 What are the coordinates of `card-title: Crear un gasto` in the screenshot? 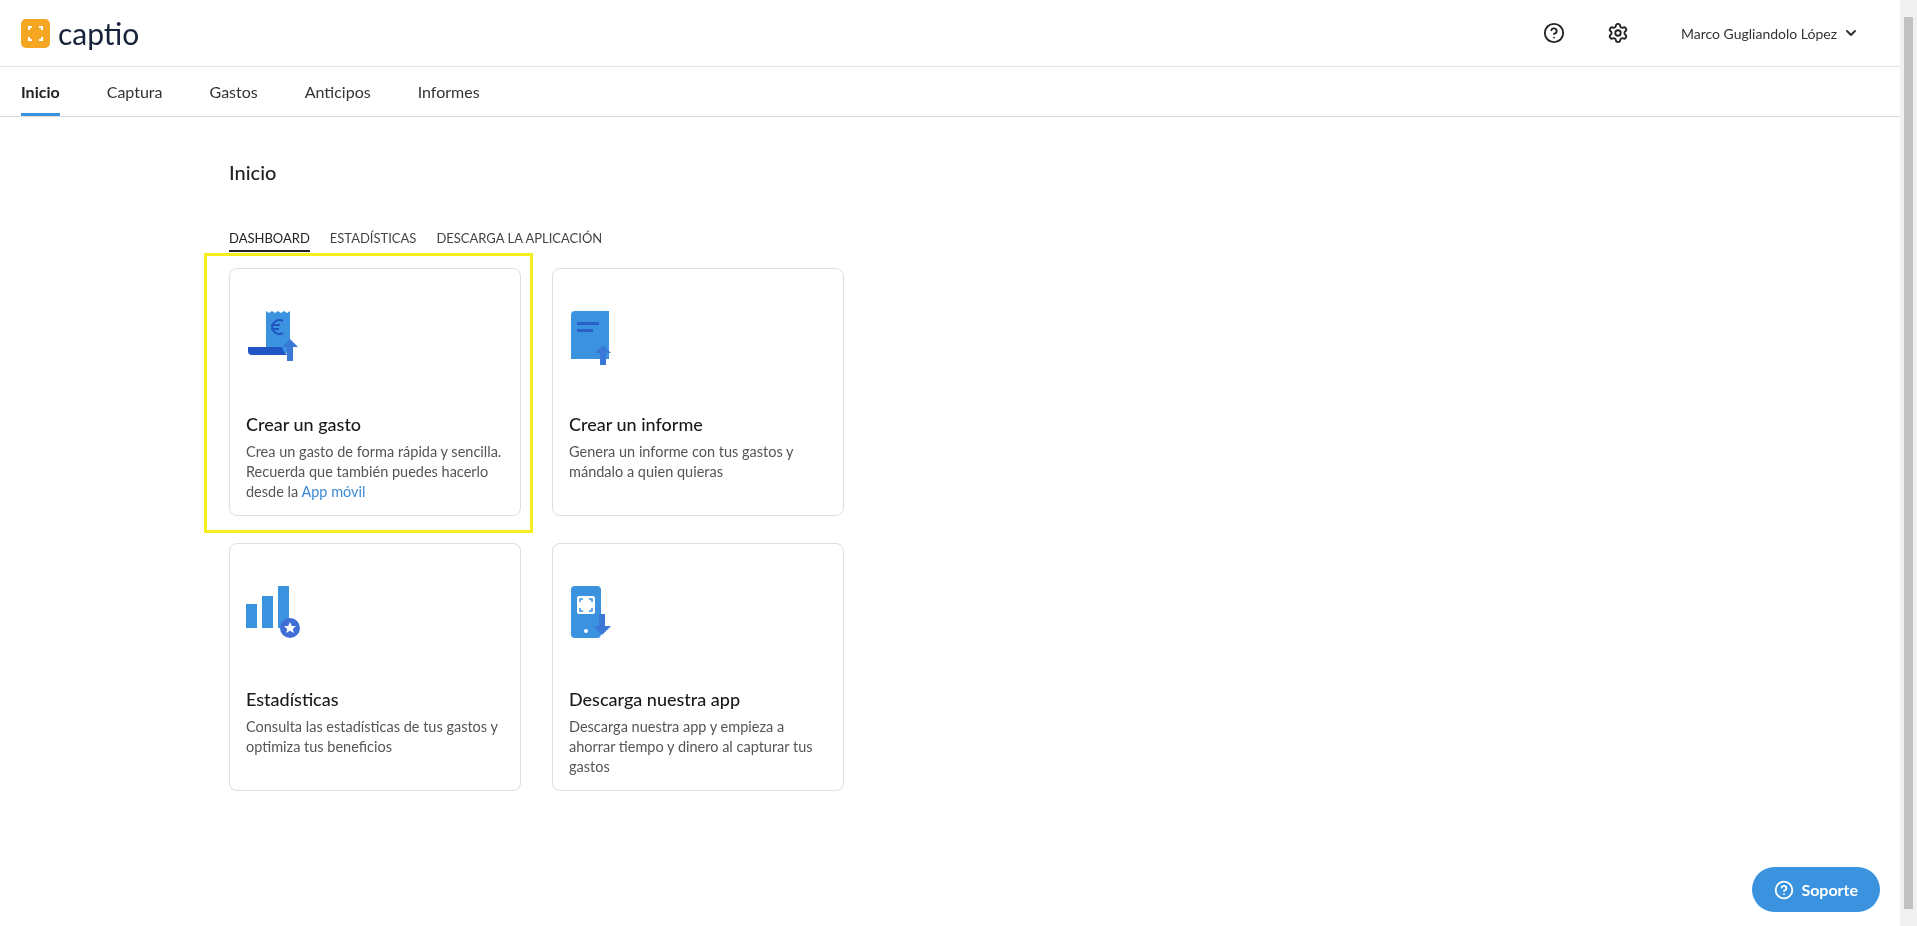 It's located at (304, 424).